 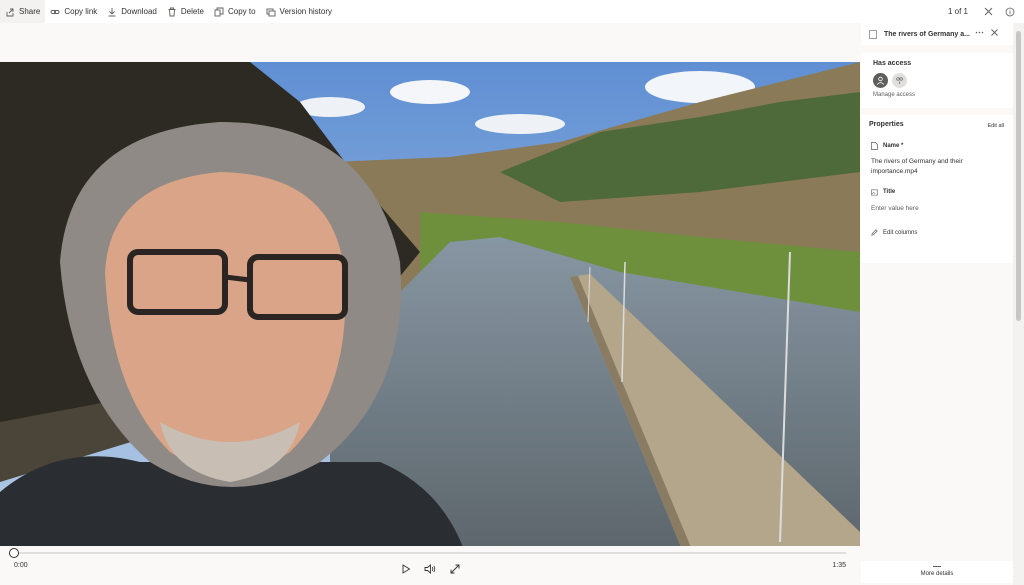 I want to click on player-controls: 0:00 1:35, so click(x=430, y=565).